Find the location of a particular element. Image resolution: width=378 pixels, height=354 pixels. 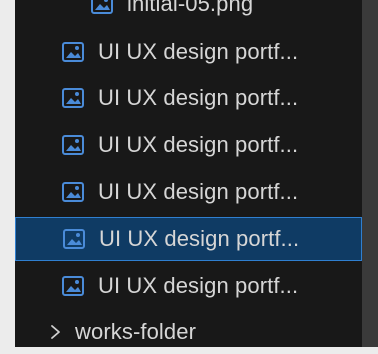

folder-item-label: works-folder is located at coordinates (136, 331).